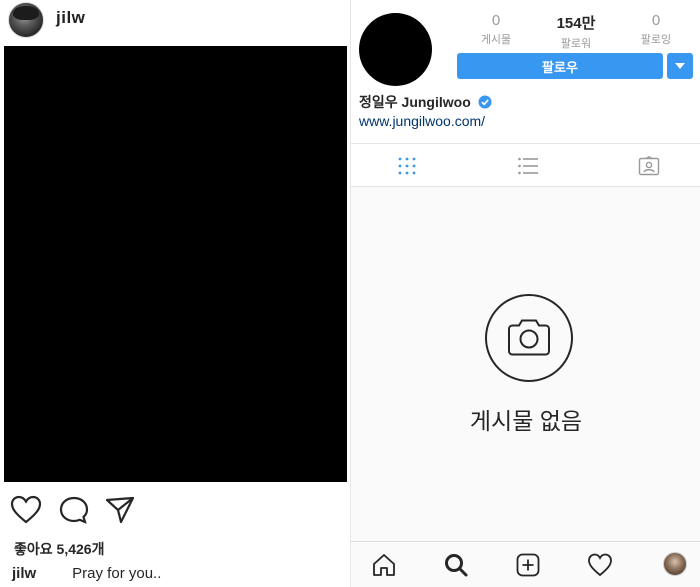 The height and width of the screenshot is (587, 700). I want to click on stat-followers-value: 154만, so click(576, 23).